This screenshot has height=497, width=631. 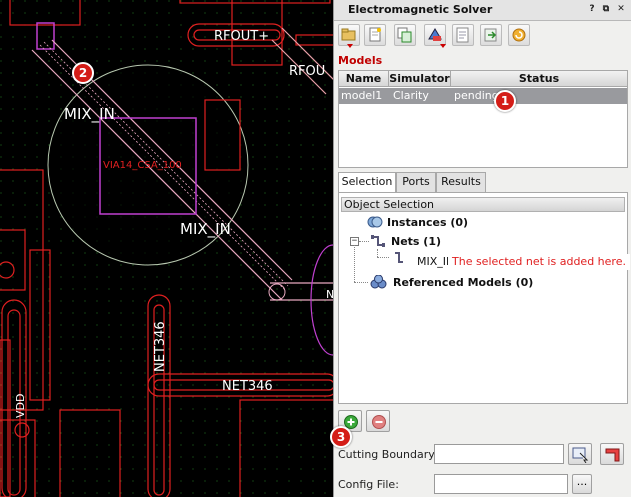 What do you see at coordinates (399, 257) in the screenshot?
I see `net-item-icon` at bounding box center [399, 257].